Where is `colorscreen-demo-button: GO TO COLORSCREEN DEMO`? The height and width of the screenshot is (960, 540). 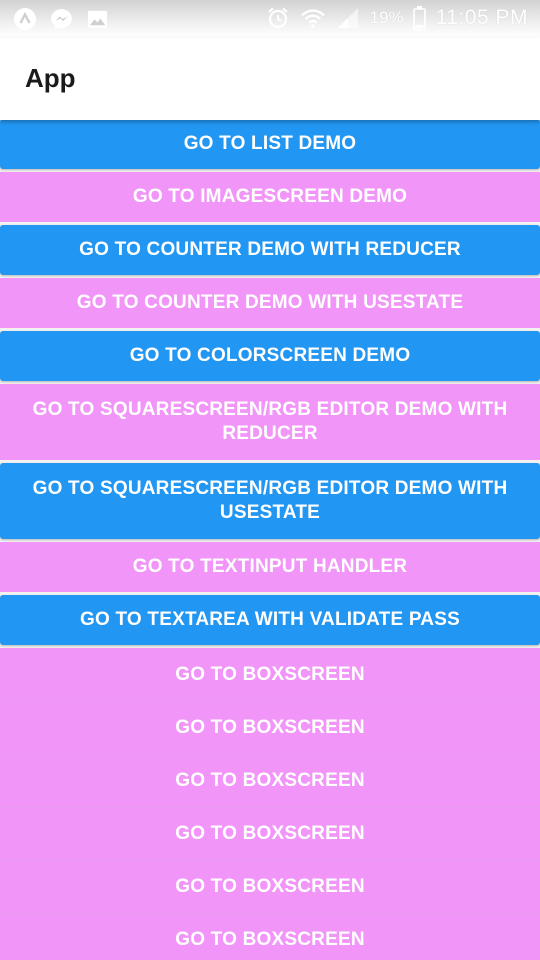 colorscreen-demo-button: GO TO COLORSCREEN DEMO is located at coordinates (270, 356).